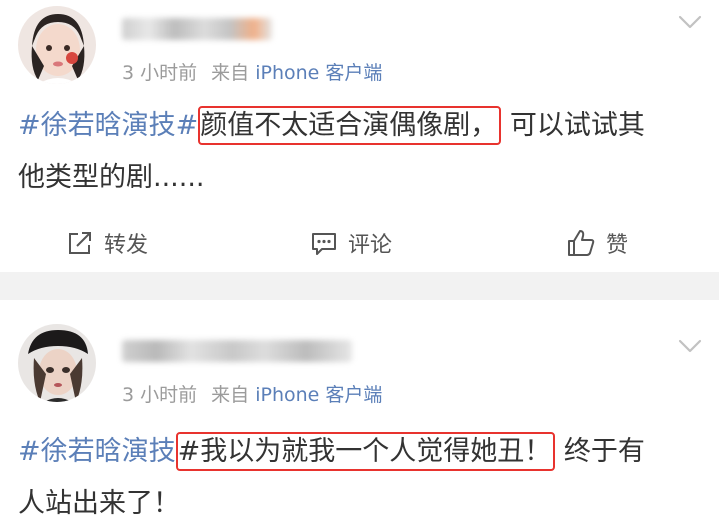 The height and width of the screenshot is (516, 719). Describe the element at coordinates (350, 125) in the screenshot. I see `highlighted-text: 颜值不太适合演偶像剧，` at that location.